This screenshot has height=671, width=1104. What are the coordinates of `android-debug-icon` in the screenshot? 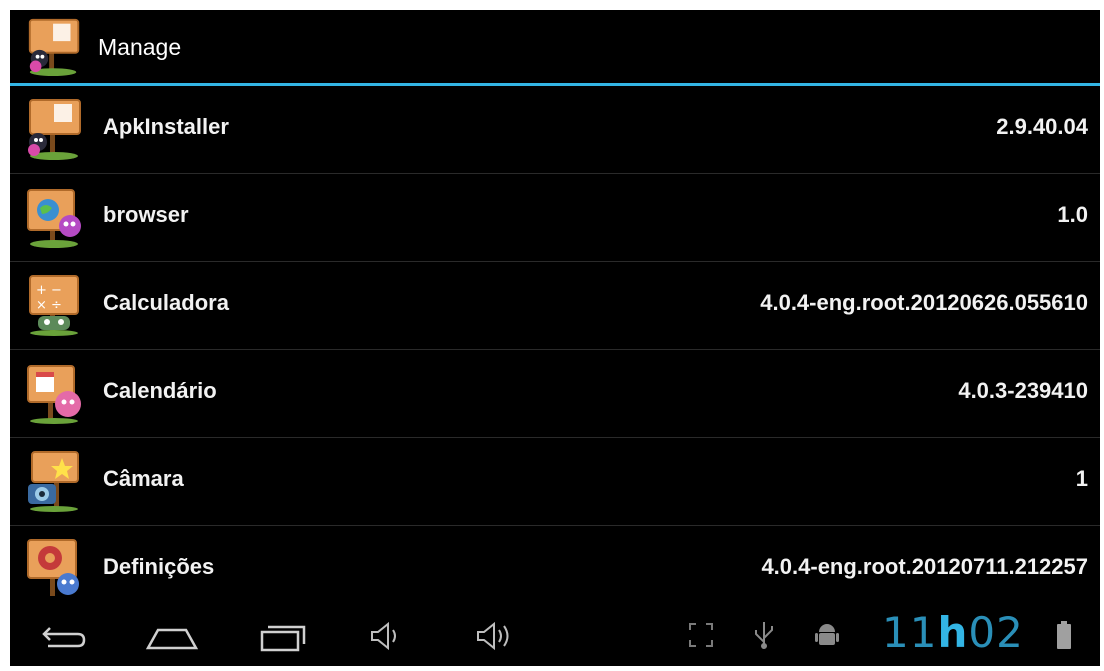 It's located at (827, 634).